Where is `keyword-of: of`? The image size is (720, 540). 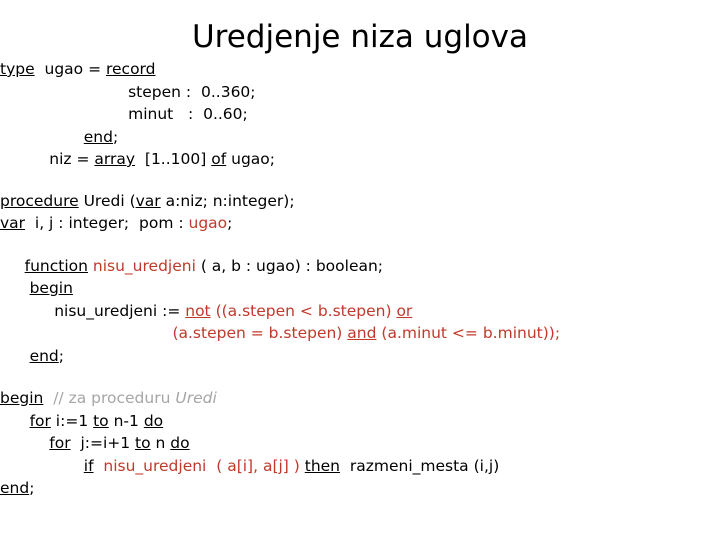 keyword-of: of is located at coordinates (219, 159).